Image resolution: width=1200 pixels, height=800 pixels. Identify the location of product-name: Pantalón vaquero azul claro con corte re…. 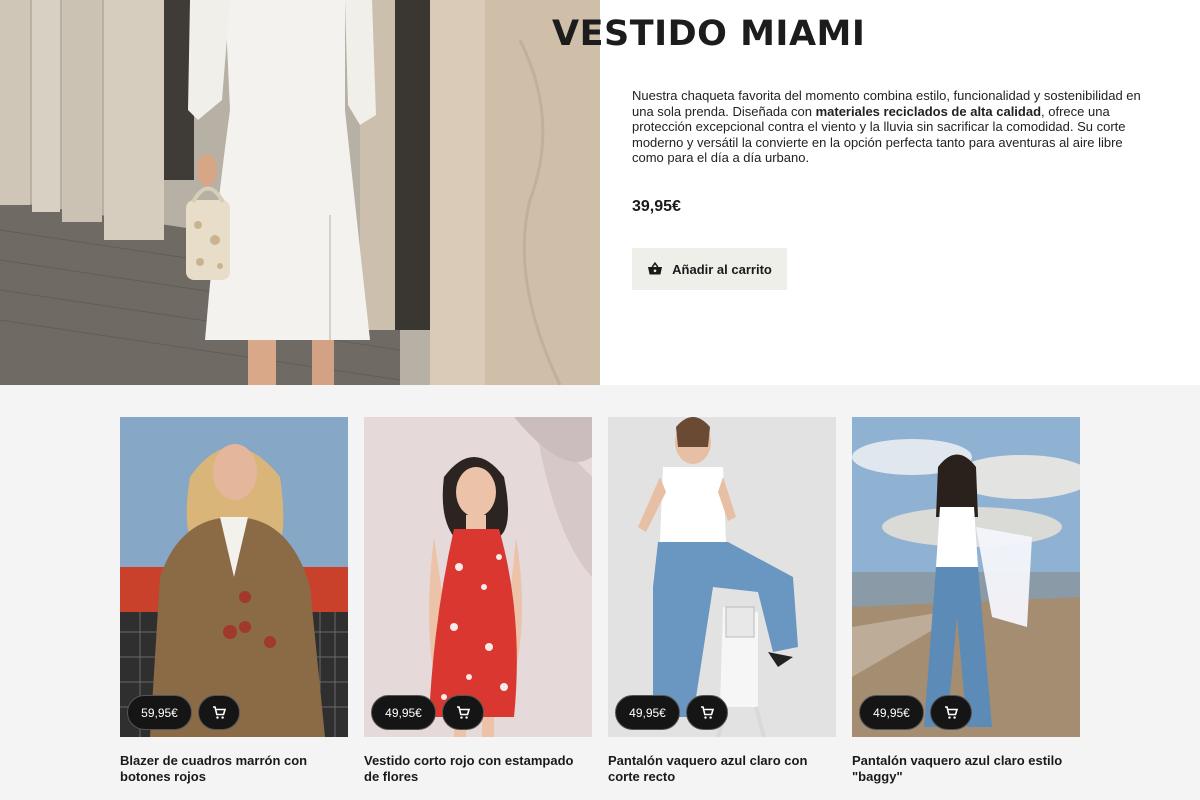
(722, 769).